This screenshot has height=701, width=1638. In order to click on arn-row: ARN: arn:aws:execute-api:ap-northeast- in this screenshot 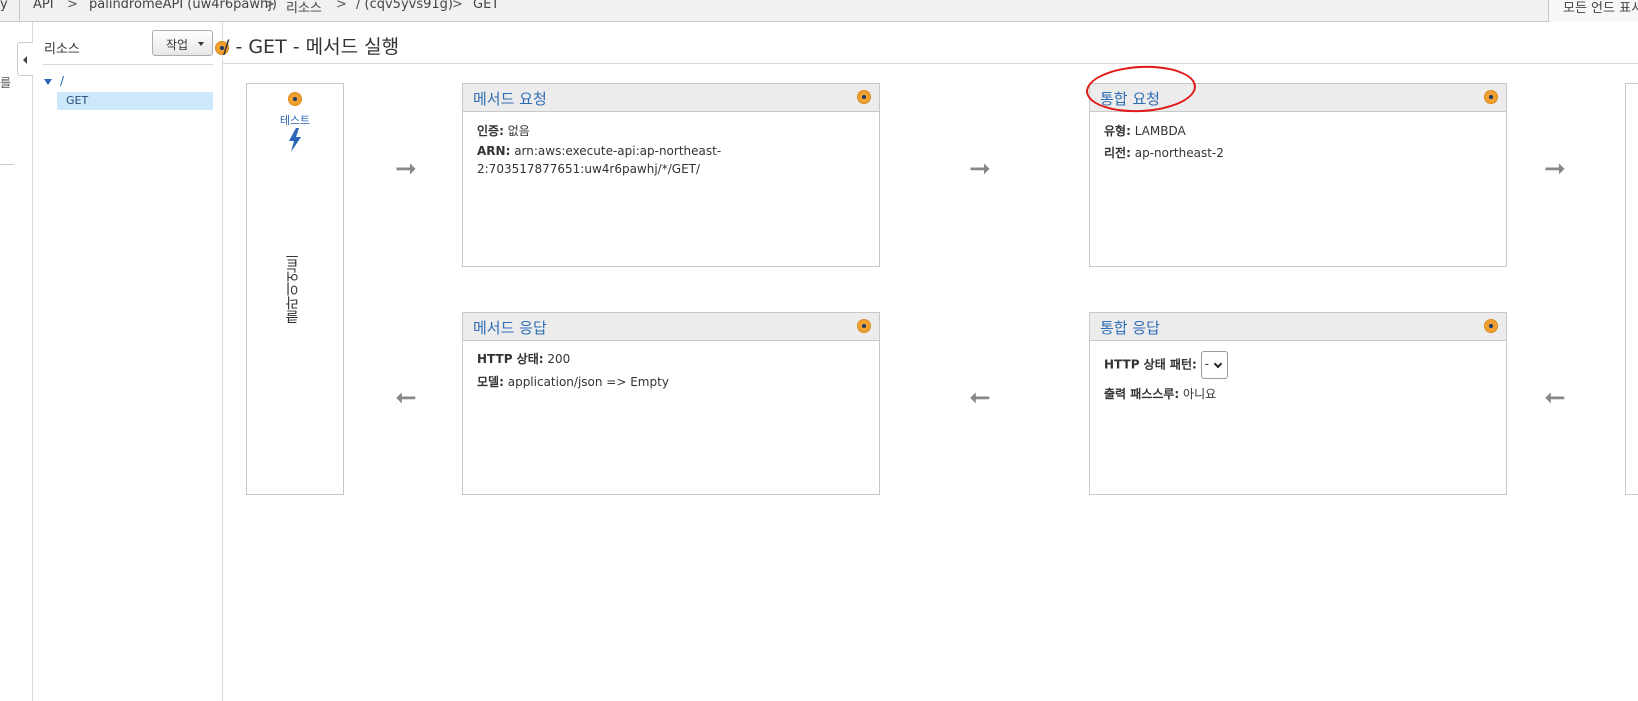, I will do `click(599, 151)`.